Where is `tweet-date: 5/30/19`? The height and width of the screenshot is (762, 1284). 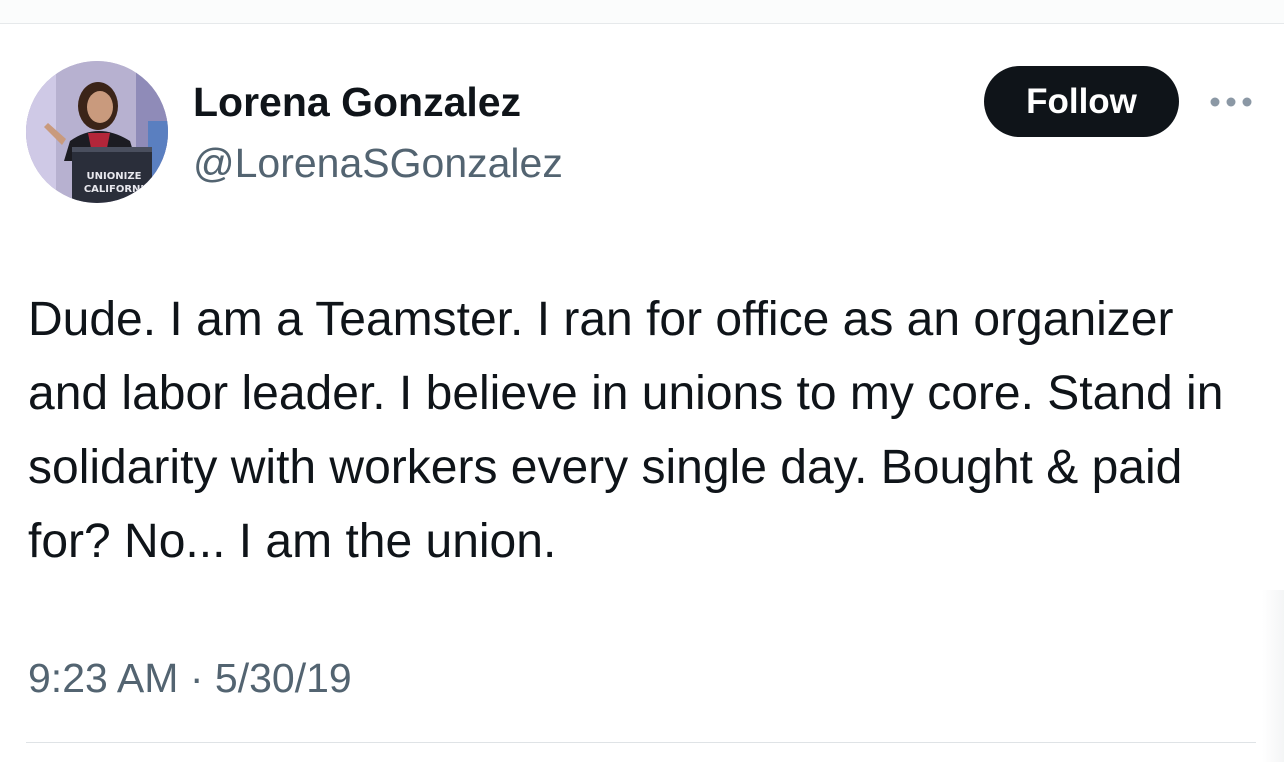
tweet-date: 5/30/19 is located at coordinates (283, 678).